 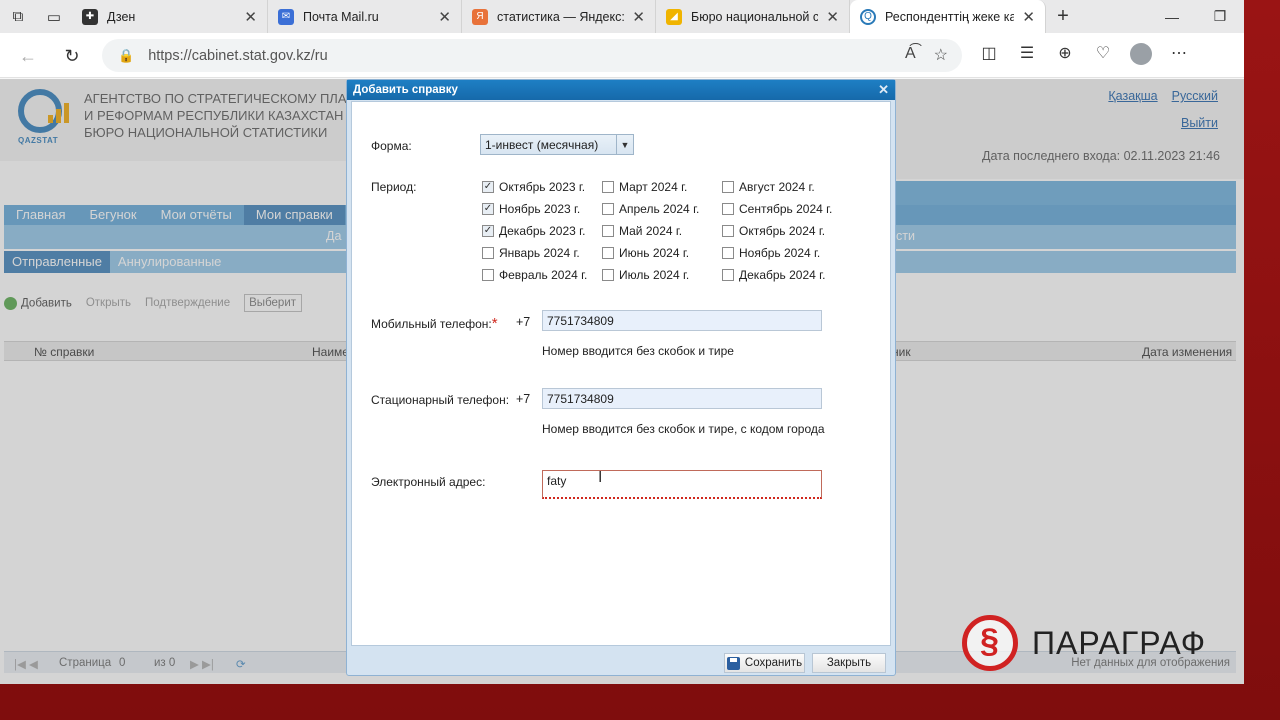 What do you see at coordinates (733, 663) in the screenshot?
I see `save-disk-icon` at bounding box center [733, 663].